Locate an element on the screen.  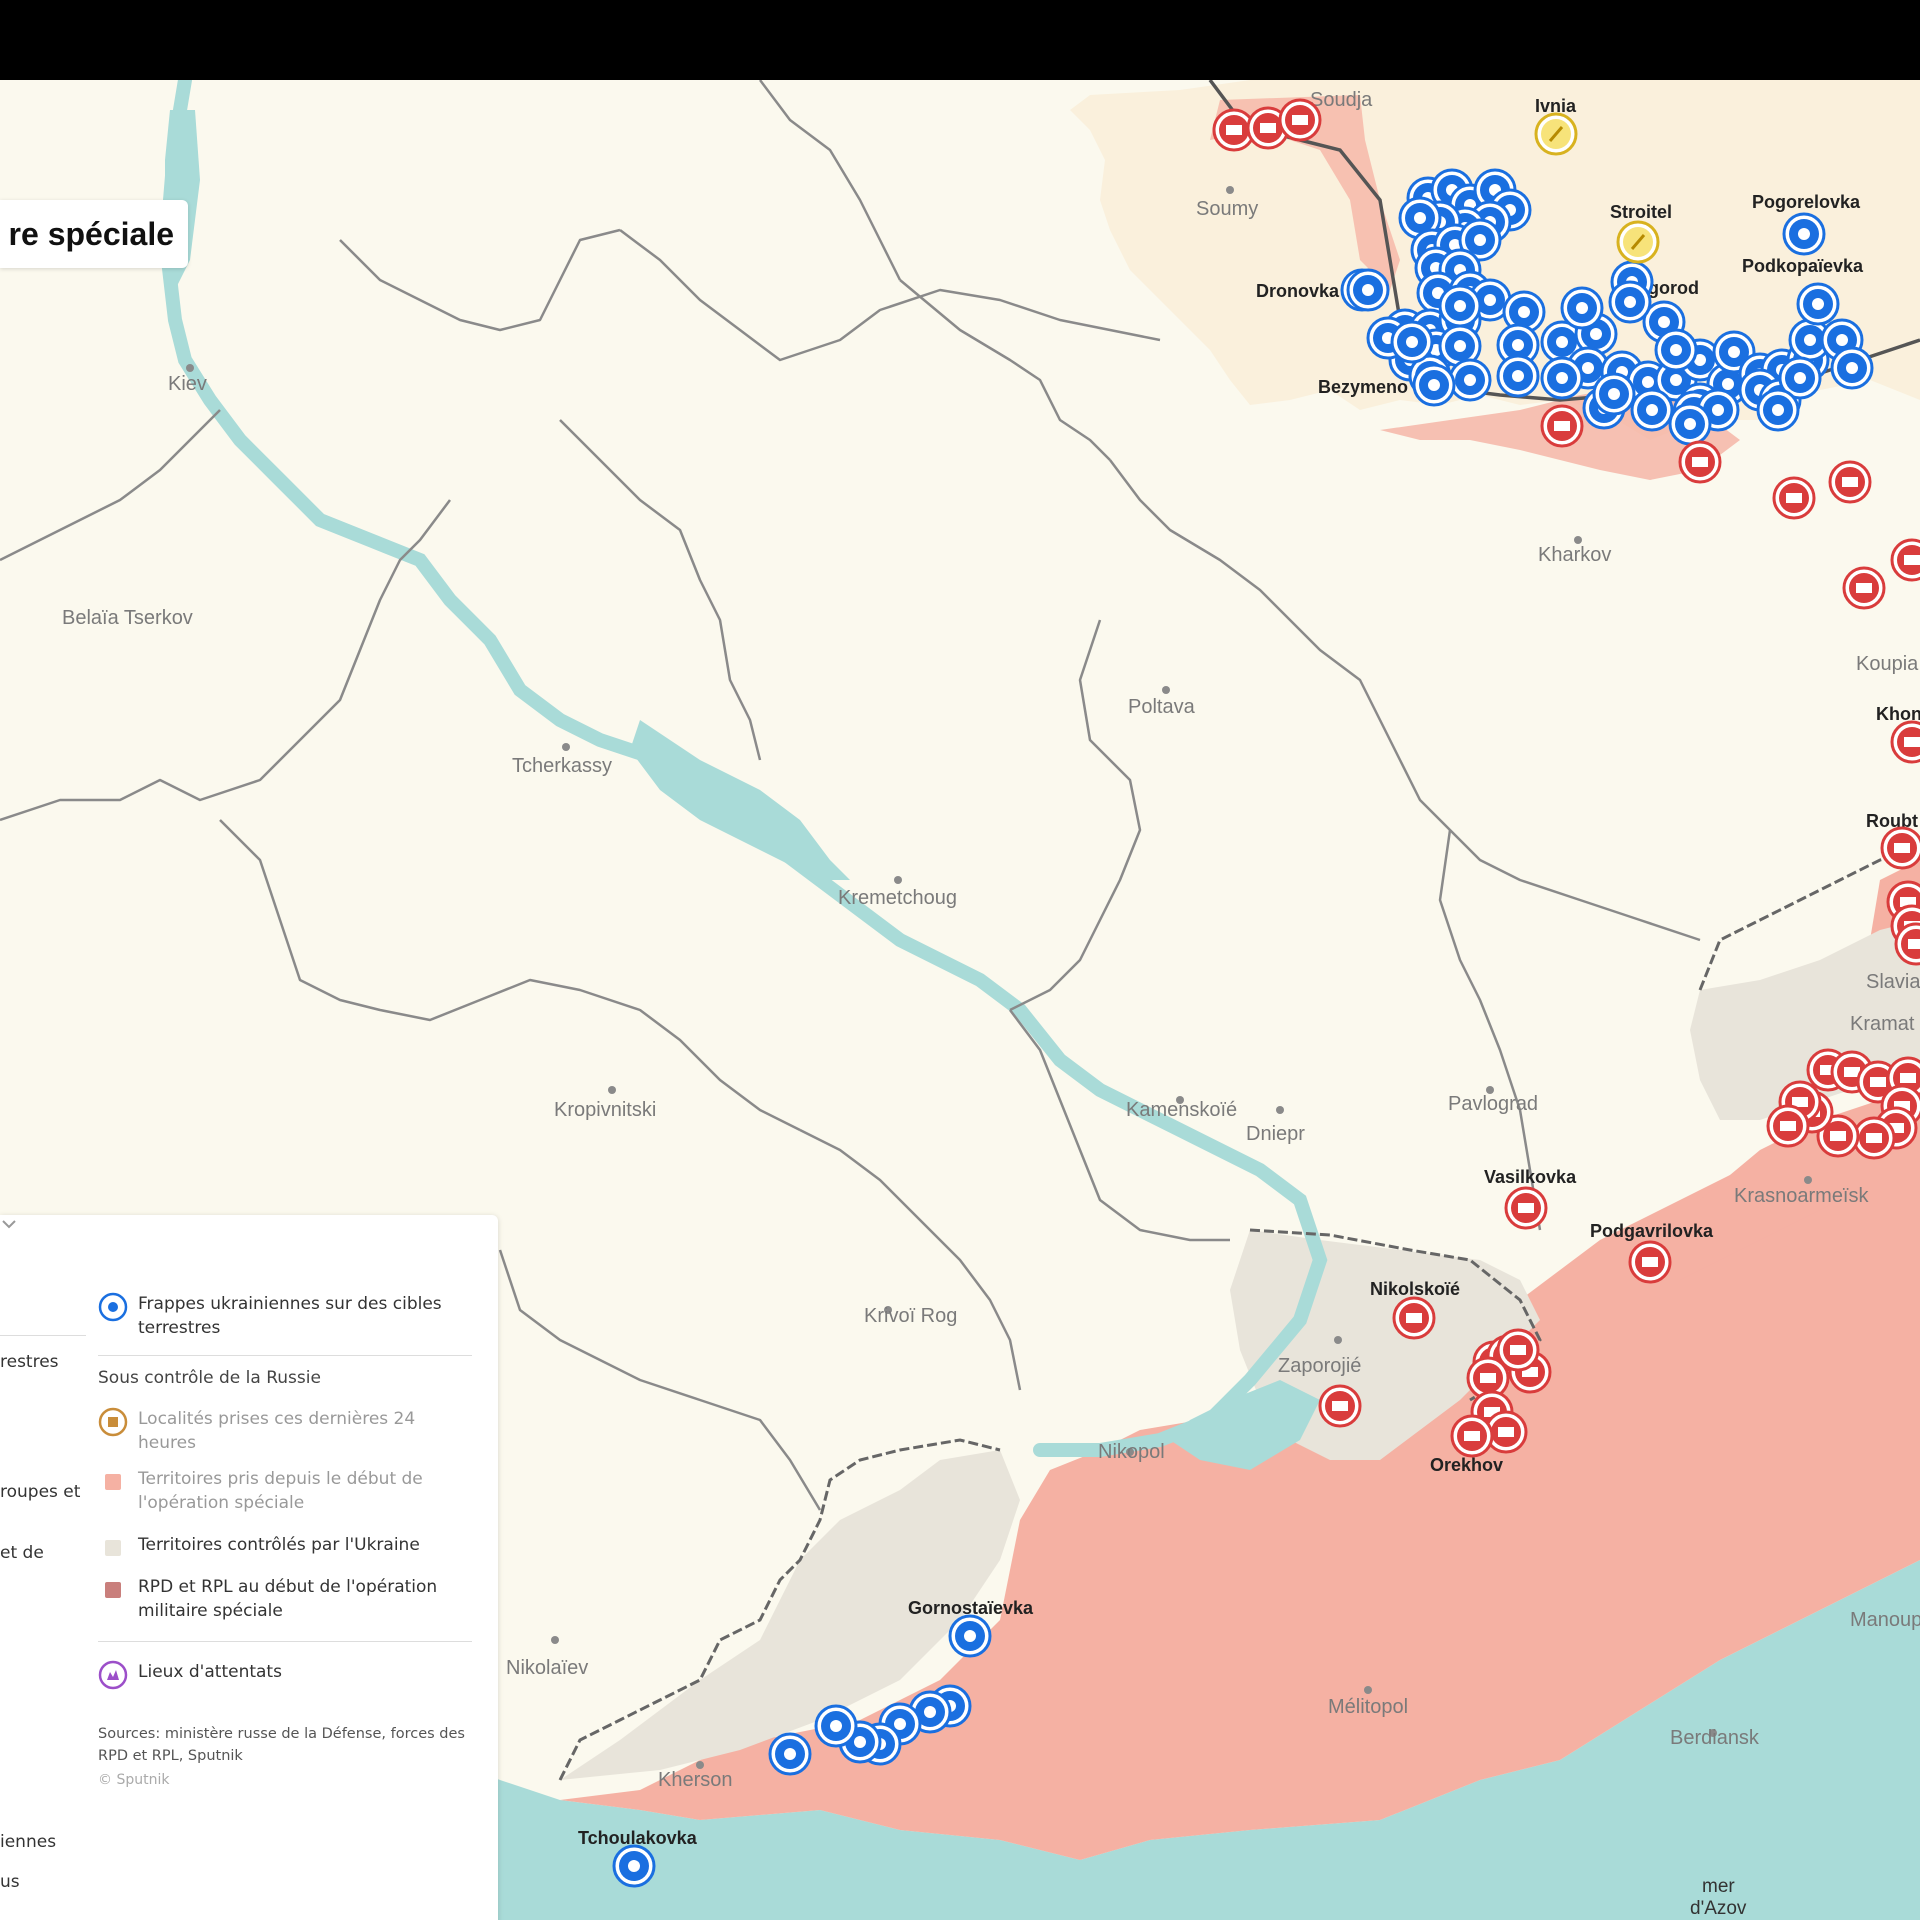
city-label-krivoi-rog: Krivoï Rog is located at coordinates (910, 1316).